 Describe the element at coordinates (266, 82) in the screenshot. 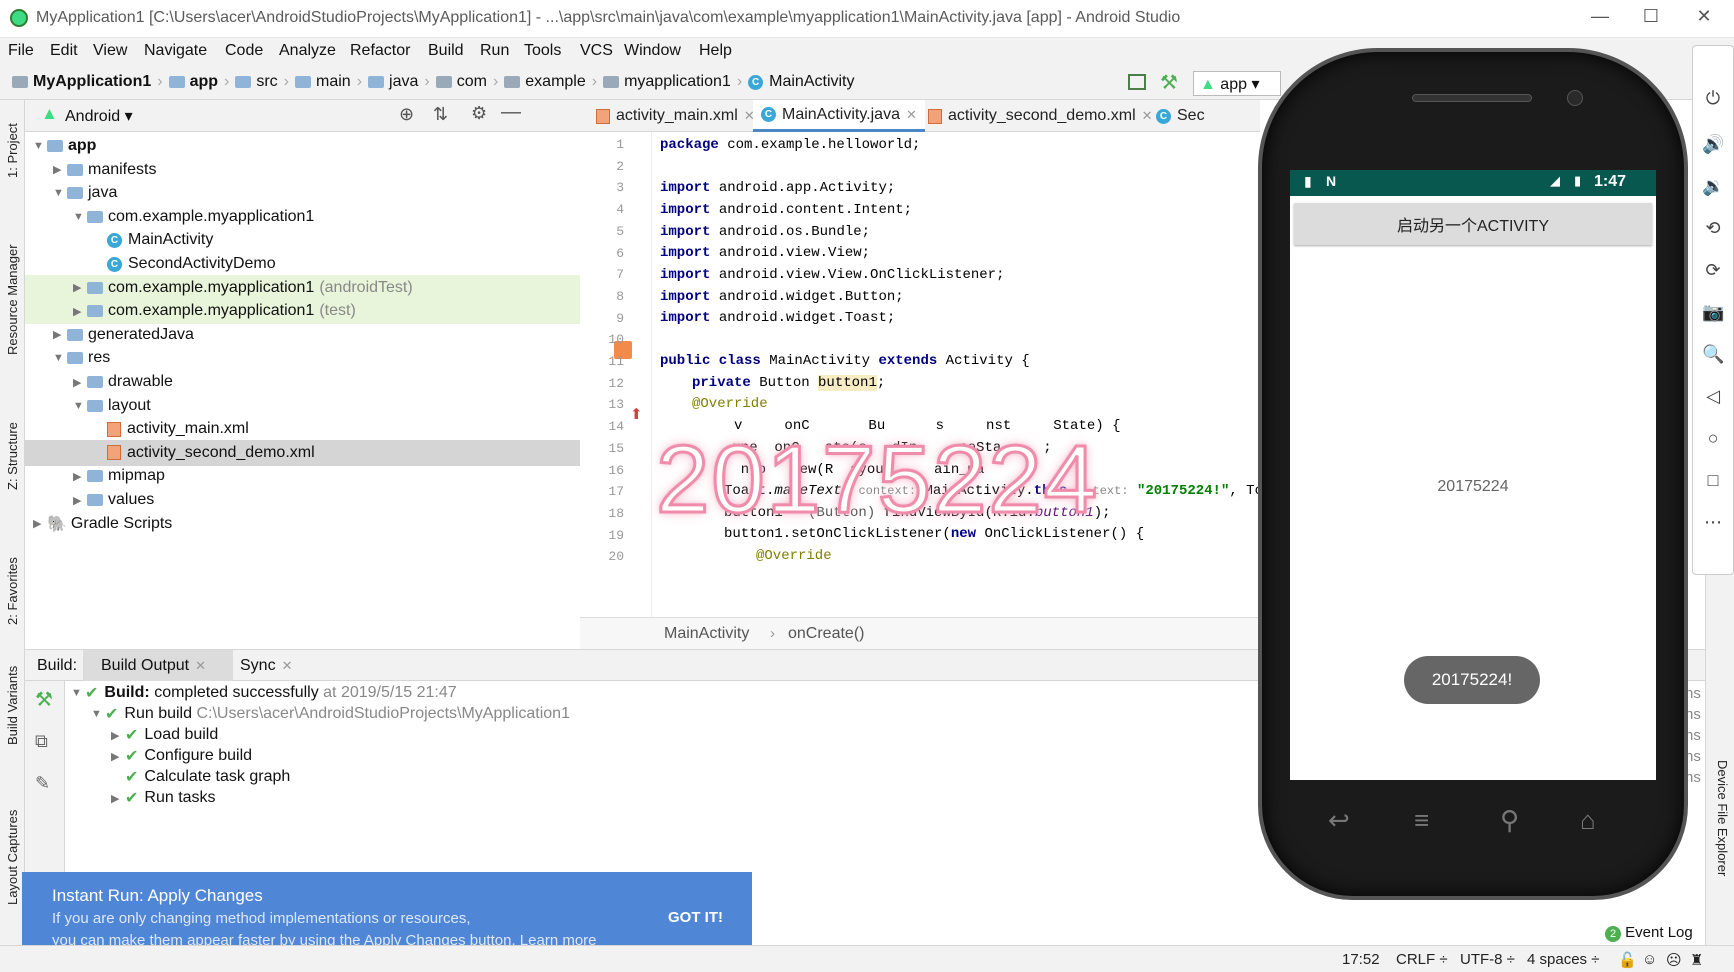

I see `breadcrumb-src: src` at that location.